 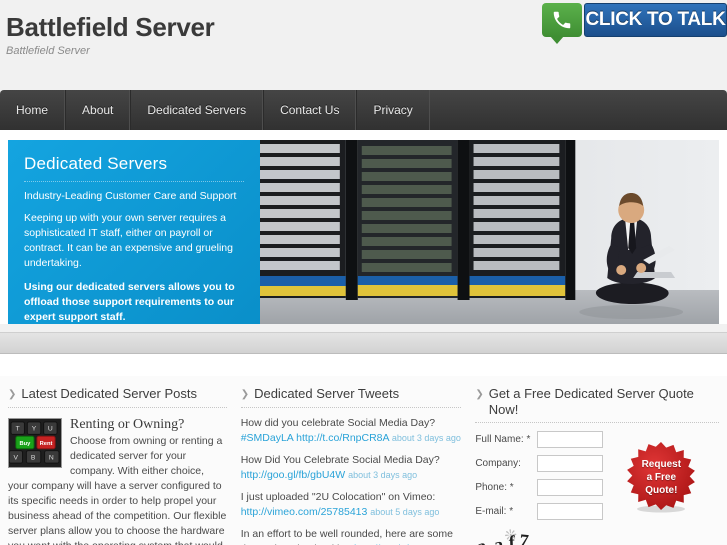 I want to click on badge-line-1: Request, so click(x=661, y=464).